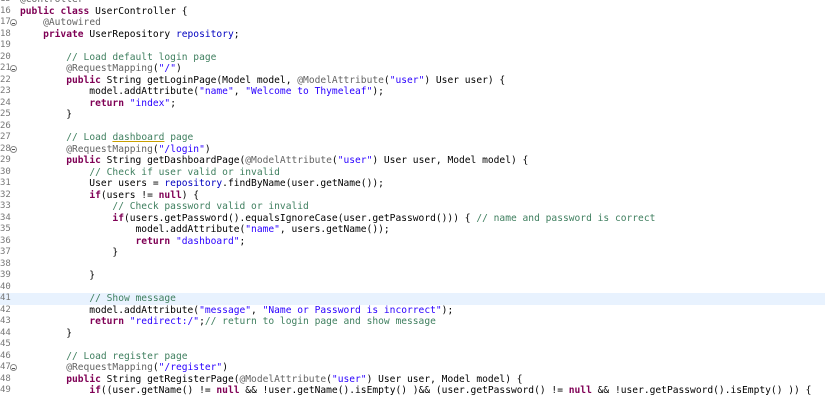 The height and width of the screenshot is (403, 825). Describe the element at coordinates (566, 218) in the screenshot. I see `code-token: // name and password is correct` at that location.